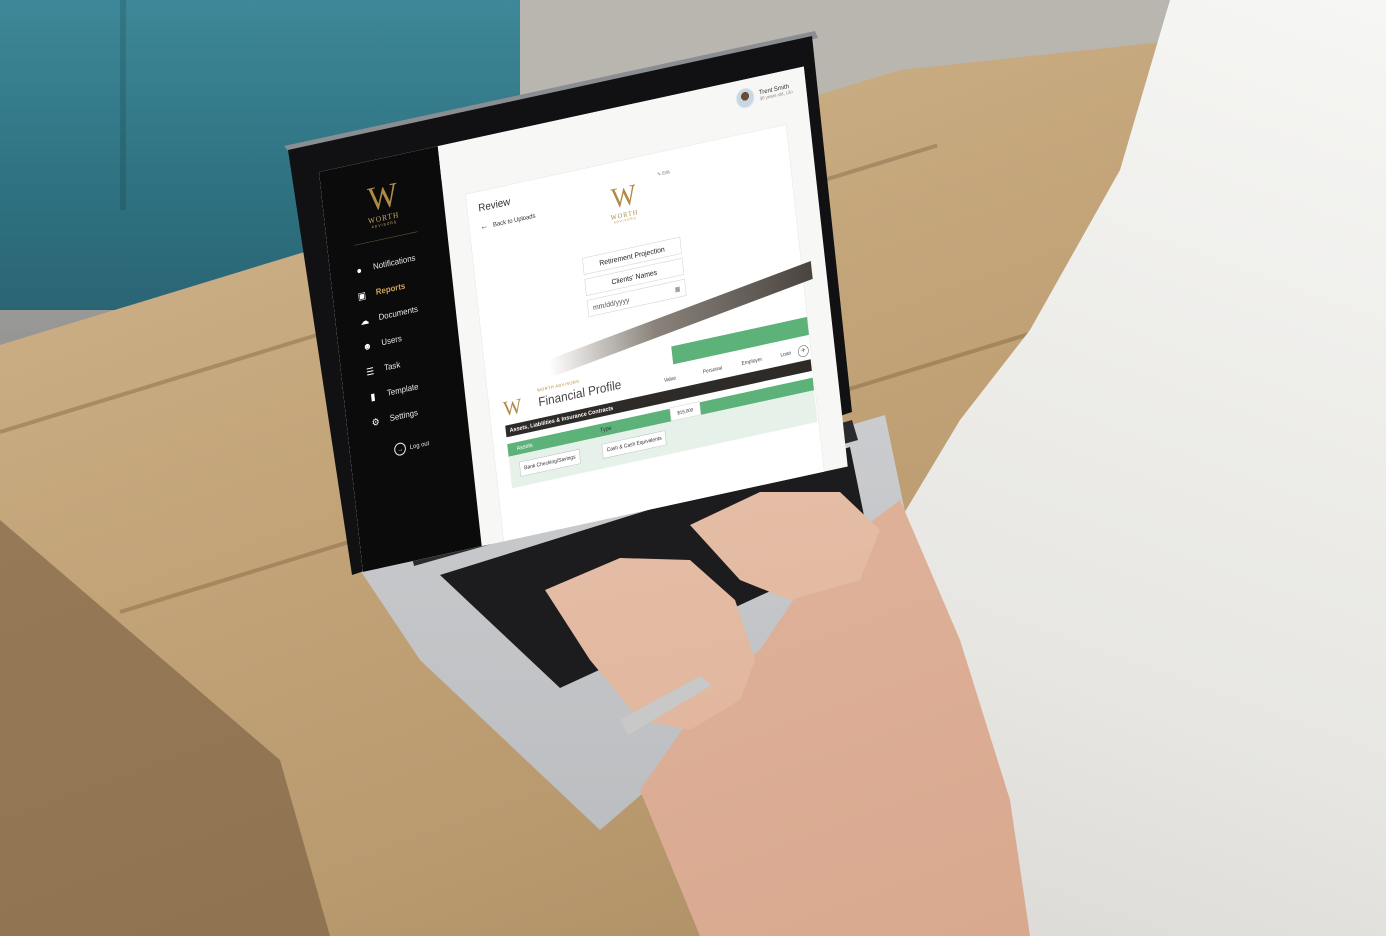  I want to click on column-value: Value, so click(670, 379).